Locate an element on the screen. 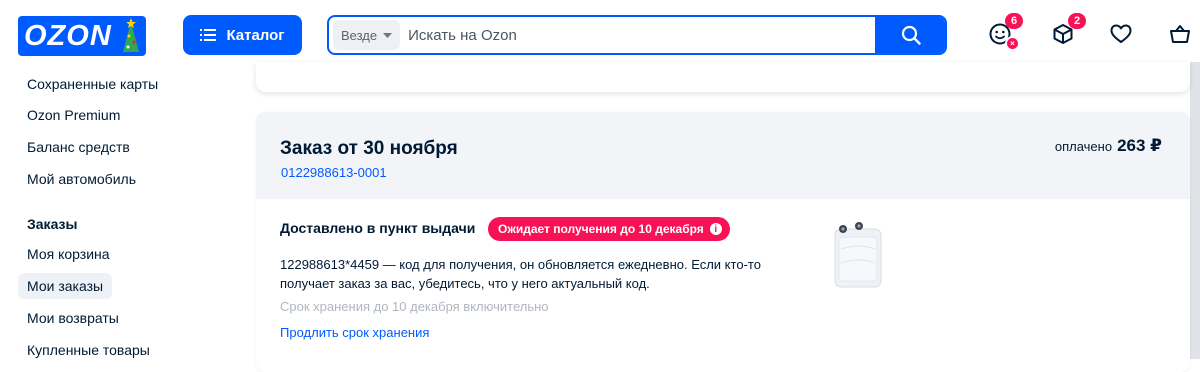 Image resolution: width=1200 pixels, height=372 pixels. search-input is located at coordinates (637, 35).